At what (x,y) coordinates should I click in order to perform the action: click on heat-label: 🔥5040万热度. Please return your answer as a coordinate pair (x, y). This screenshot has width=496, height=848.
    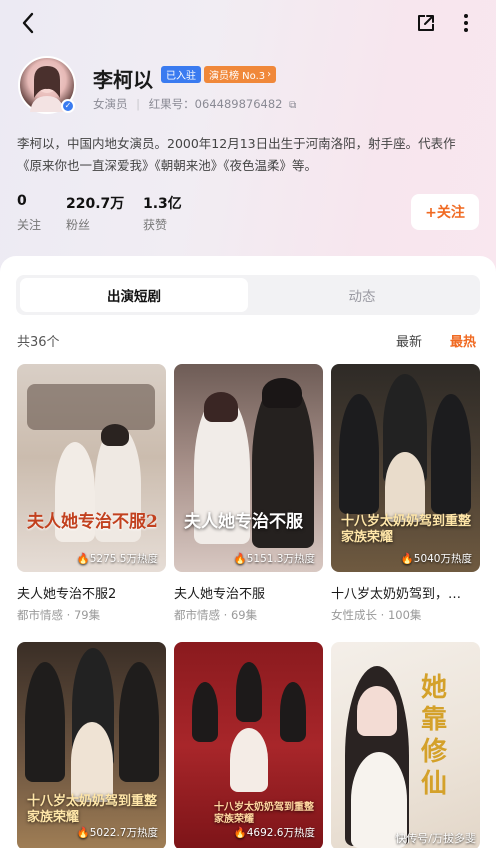
    Looking at the image, I should click on (436, 559).